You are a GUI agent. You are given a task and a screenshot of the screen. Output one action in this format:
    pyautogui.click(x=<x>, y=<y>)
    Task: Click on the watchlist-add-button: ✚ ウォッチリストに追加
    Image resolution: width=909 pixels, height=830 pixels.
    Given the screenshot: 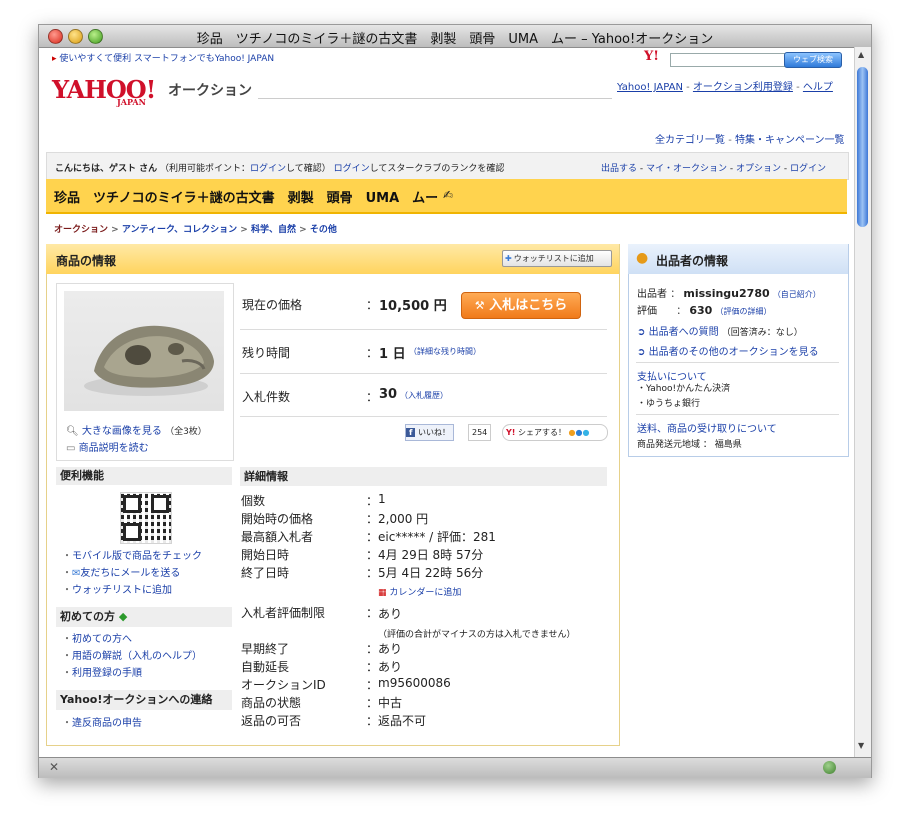 What is the action you would take?
    pyautogui.click(x=557, y=258)
    